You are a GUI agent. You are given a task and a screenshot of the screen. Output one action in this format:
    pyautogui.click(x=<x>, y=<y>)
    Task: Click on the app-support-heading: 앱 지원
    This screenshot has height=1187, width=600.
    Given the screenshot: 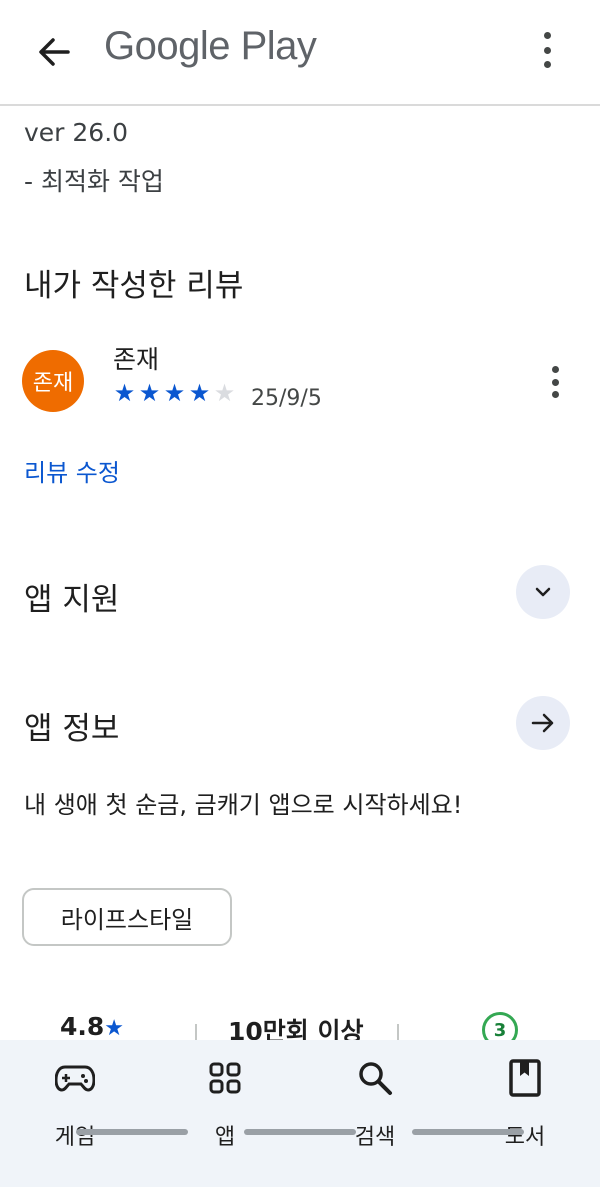 What is the action you would take?
    pyautogui.click(x=72, y=600)
    